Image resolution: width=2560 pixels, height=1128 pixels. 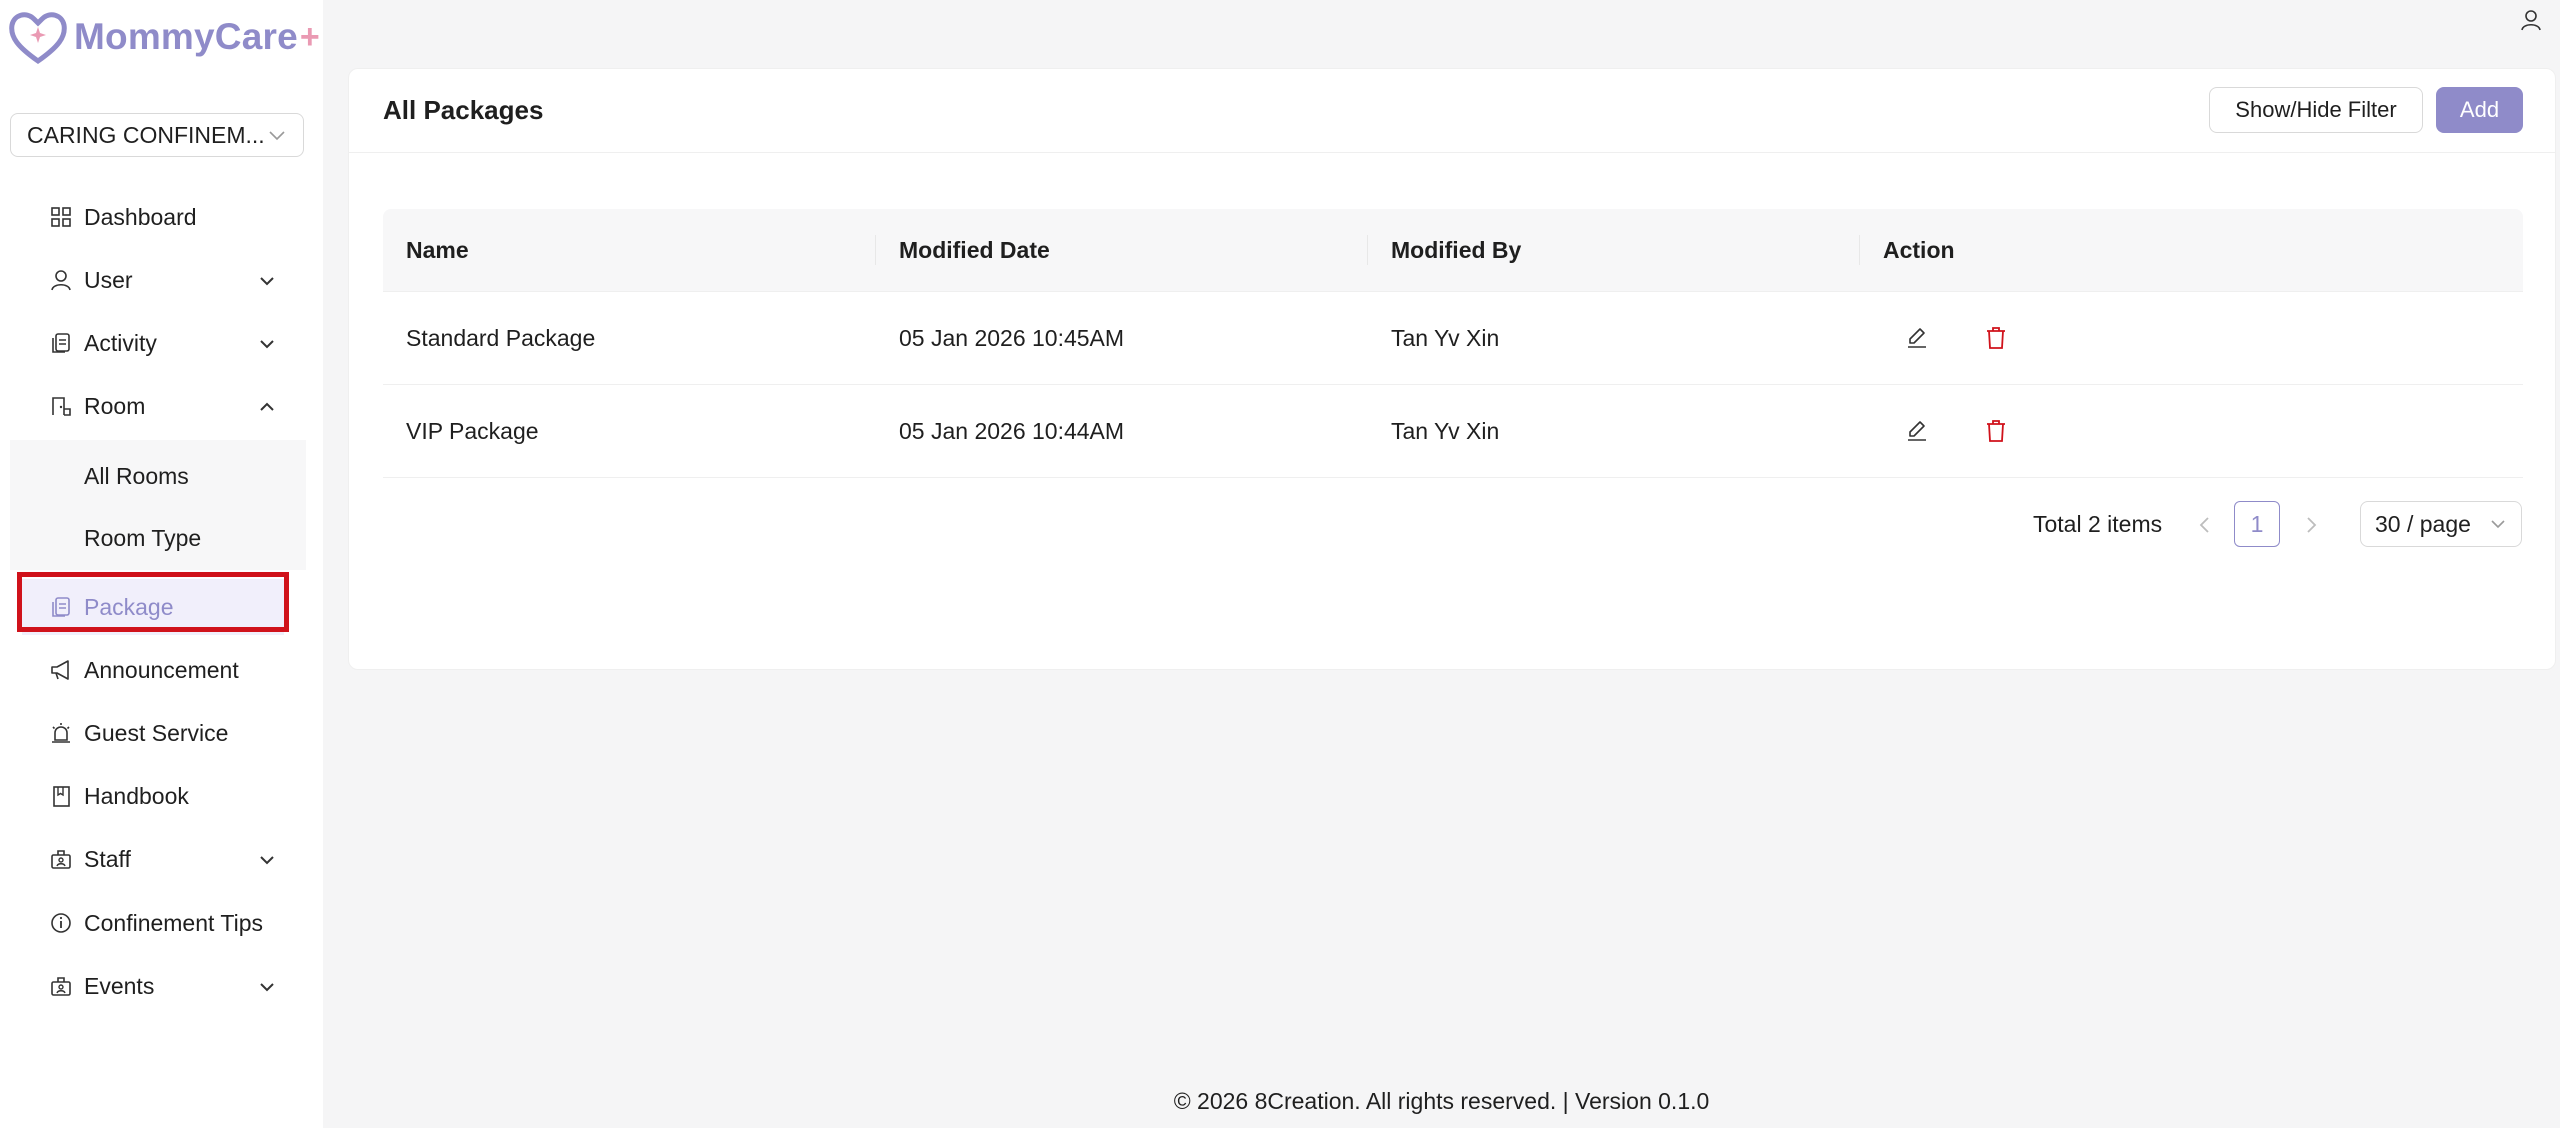 What do you see at coordinates (2257, 524) in the screenshot?
I see `page-number-button: 1` at bounding box center [2257, 524].